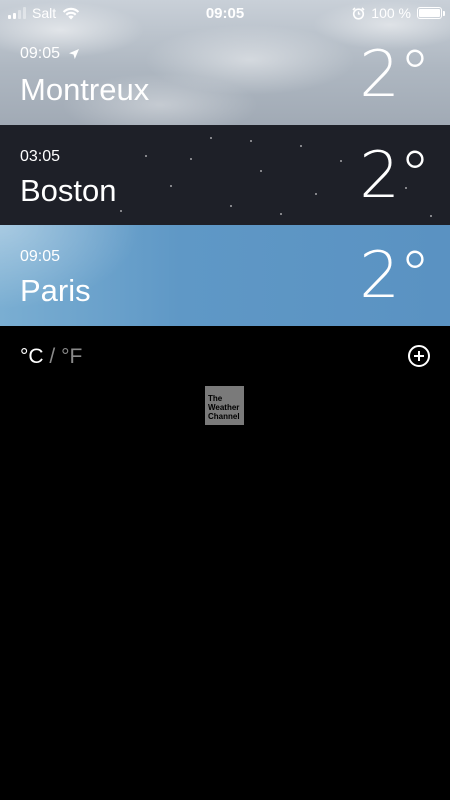 Image resolution: width=450 pixels, height=800 pixels. I want to click on wifi-icon, so click(71, 13).